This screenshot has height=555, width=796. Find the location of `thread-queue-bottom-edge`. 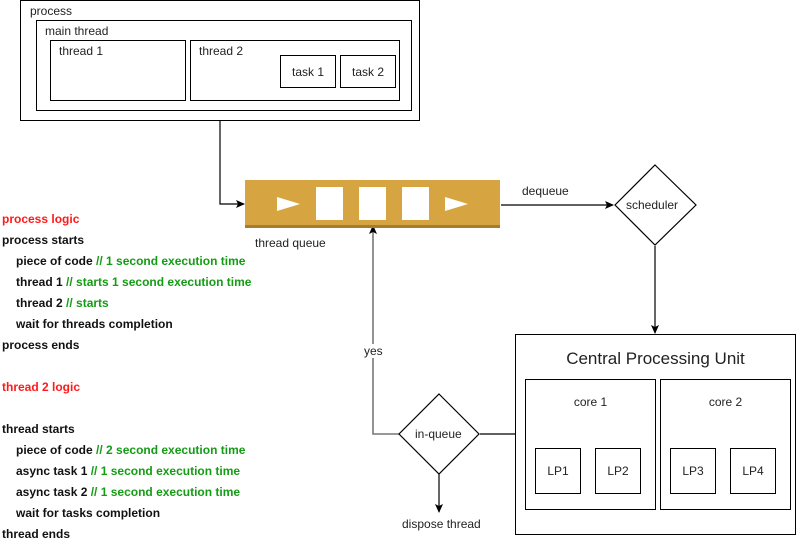

thread-queue-bottom-edge is located at coordinates (372, 226).